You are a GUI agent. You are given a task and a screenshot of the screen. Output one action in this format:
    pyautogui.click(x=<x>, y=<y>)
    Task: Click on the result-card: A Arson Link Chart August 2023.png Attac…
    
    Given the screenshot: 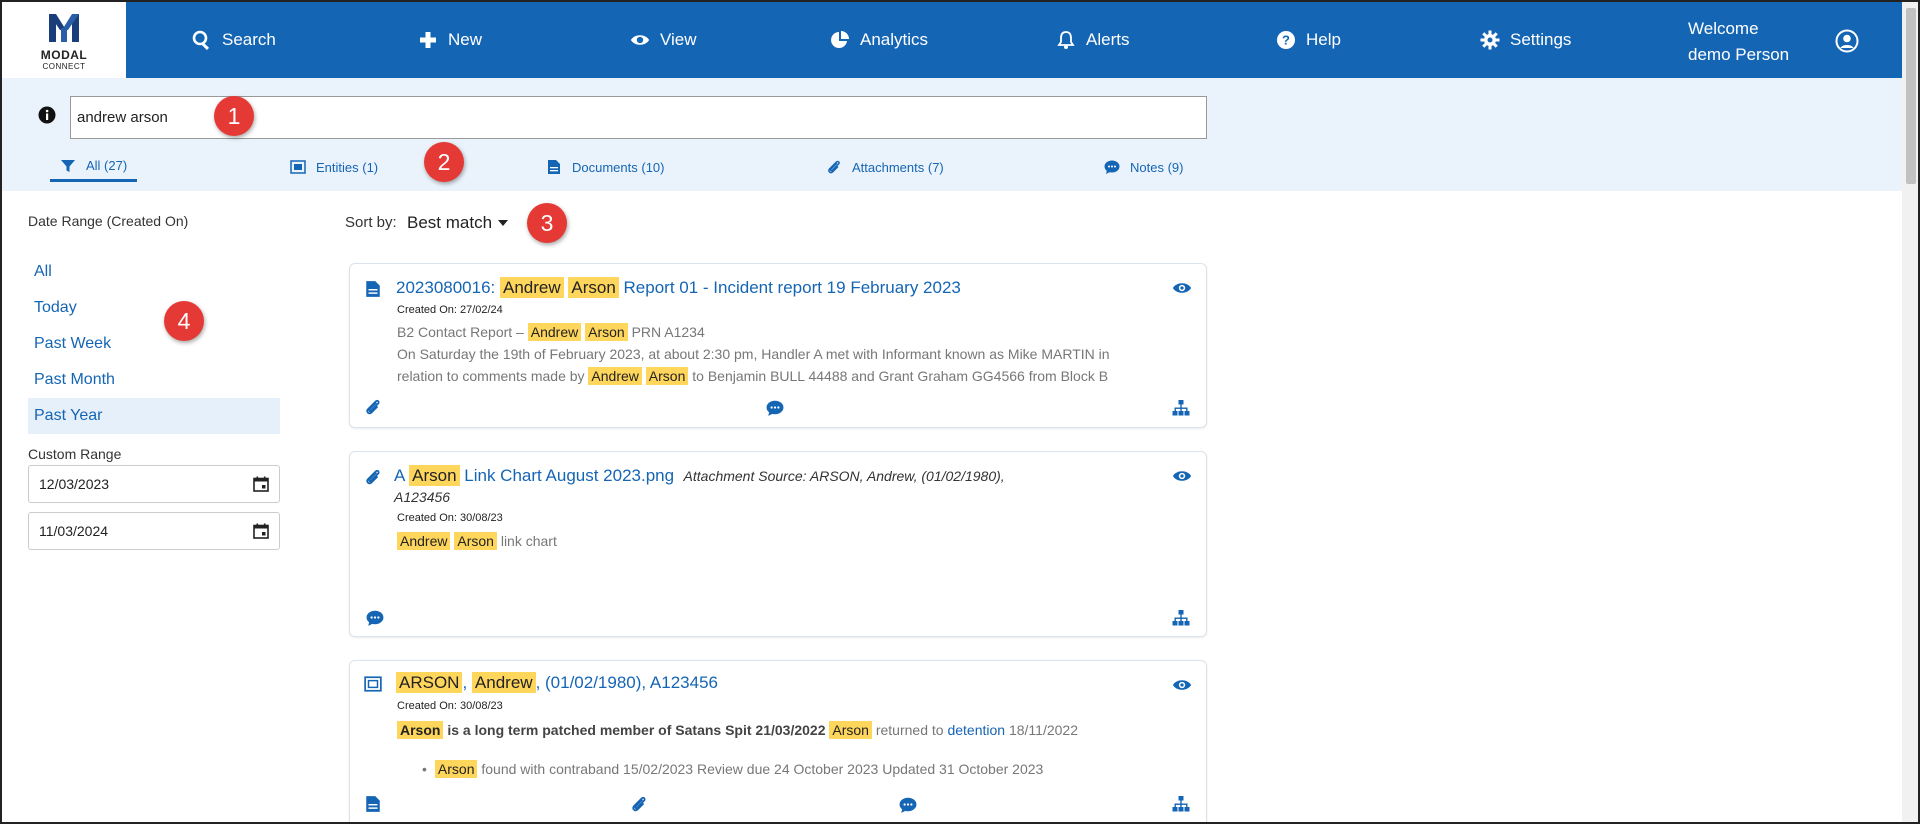 What is the action you would take?
    pyautogui.click(x=778, y=544)
    